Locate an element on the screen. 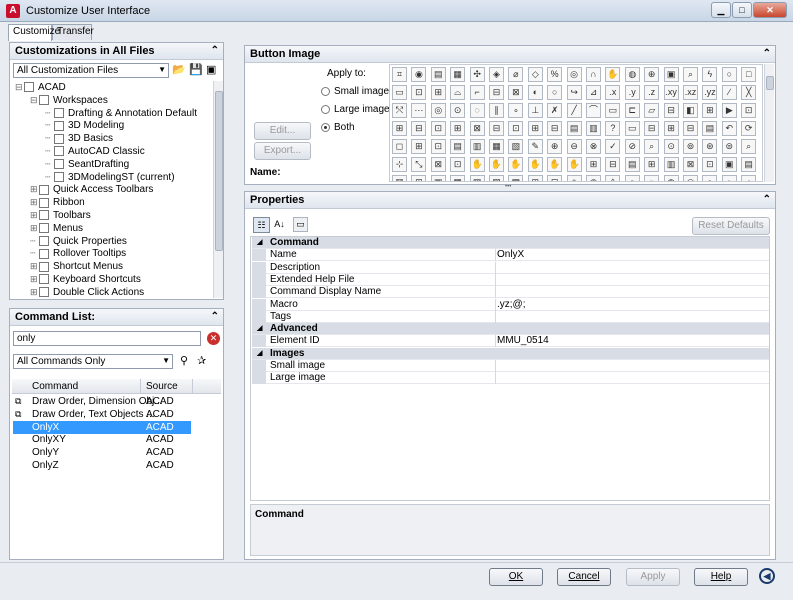  button-image-icon: .xz is located at coordinates (690, 92).